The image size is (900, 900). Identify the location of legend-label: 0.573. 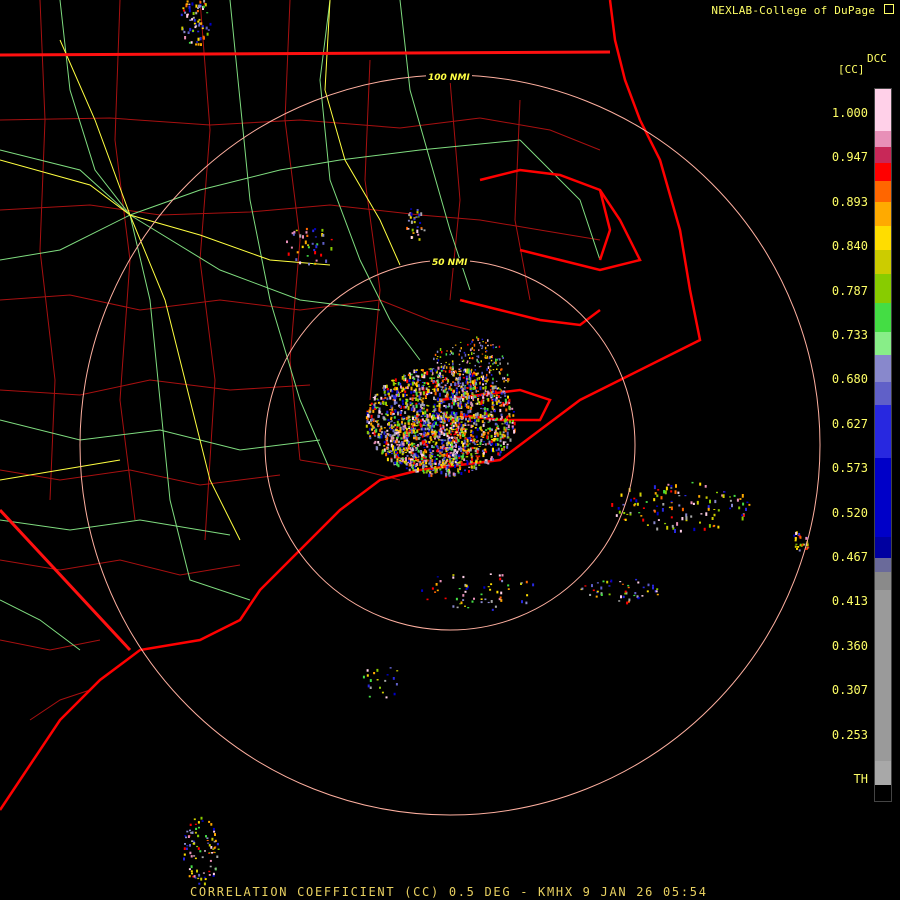
(849, 468).